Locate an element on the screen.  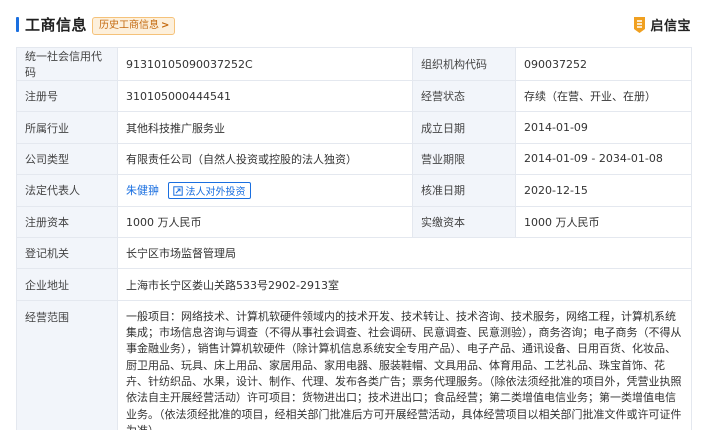
table-row: 法定代表人 朱健翀 法人对外投资 核准日期 2020-12-15 is located at coordinates (354, 190).